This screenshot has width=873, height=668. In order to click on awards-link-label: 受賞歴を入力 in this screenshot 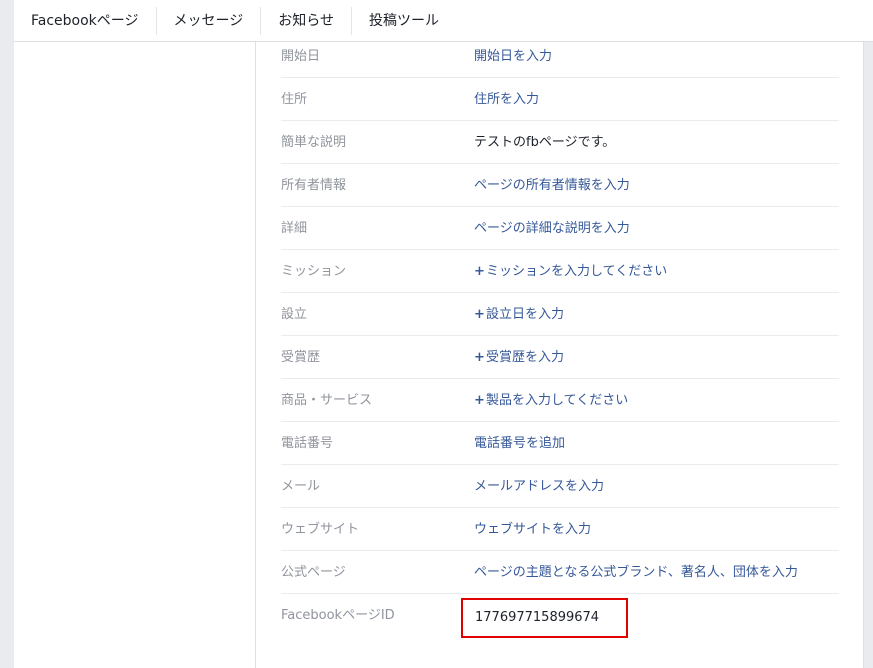, I will do `click(525, 357)`.